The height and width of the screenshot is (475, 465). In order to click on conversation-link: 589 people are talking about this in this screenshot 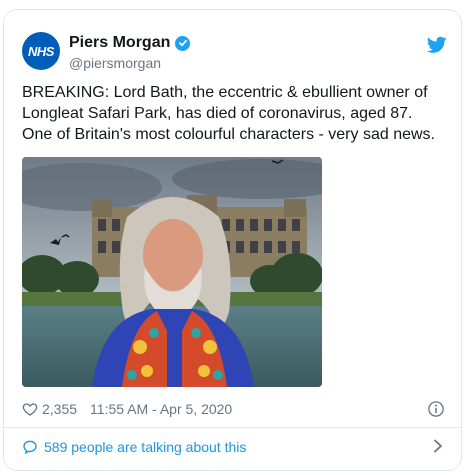, I will do `click(234, 447)`.